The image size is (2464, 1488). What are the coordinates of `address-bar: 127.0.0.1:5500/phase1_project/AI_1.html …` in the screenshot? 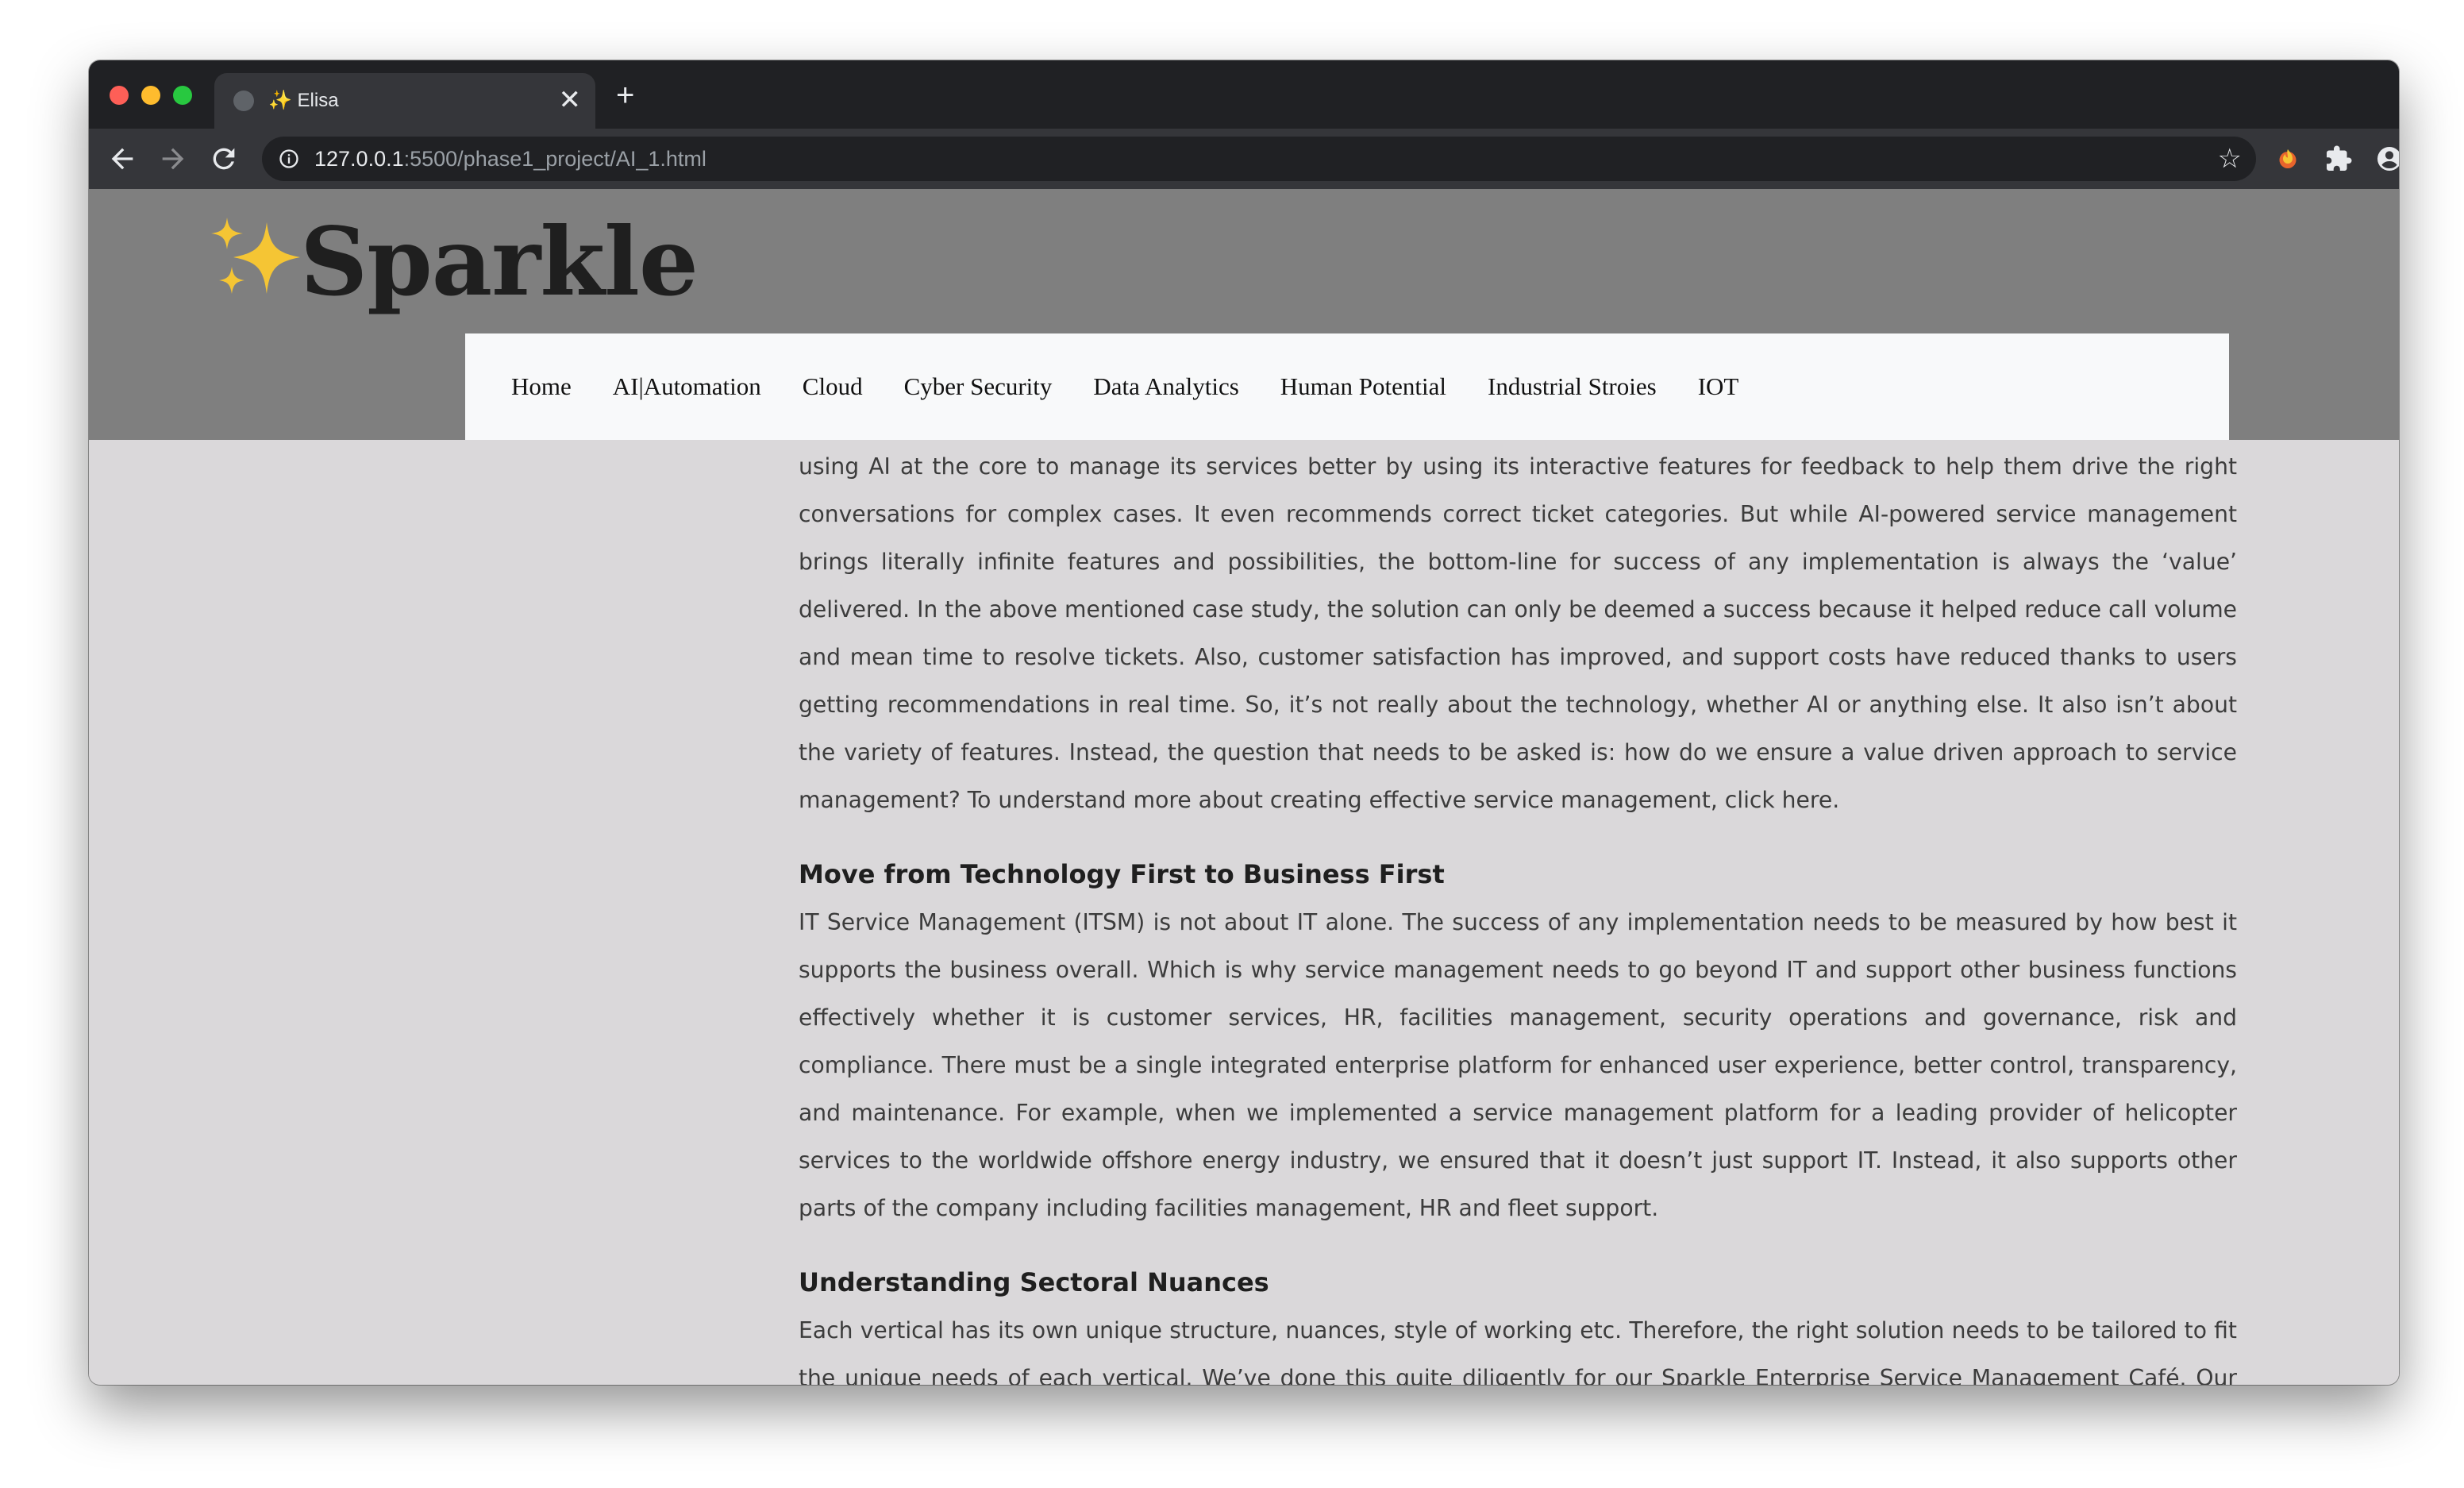 It's located at (1259, 159).